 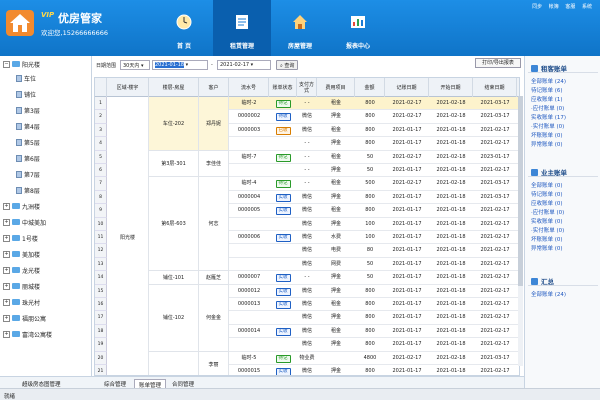 What do you see at coordinates (370, 358) in the screenshot?
I see `table-cell: 4800` at bounding box center [370, 358].